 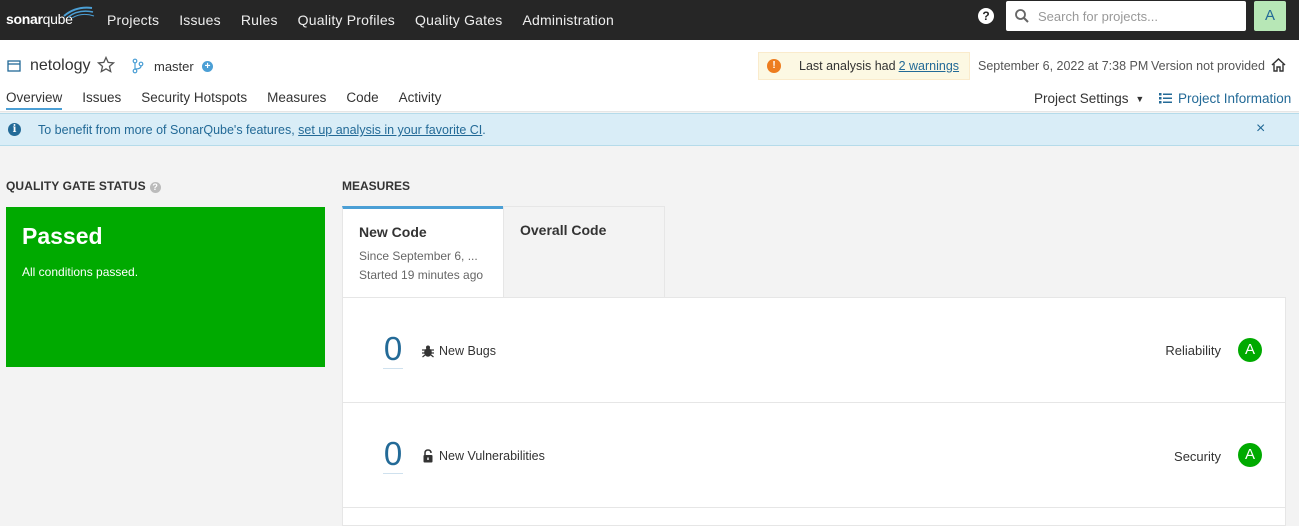 I want to click on analysis-warning-box: ! Last analysis had 2 warnings, so click(x=864, y=66).